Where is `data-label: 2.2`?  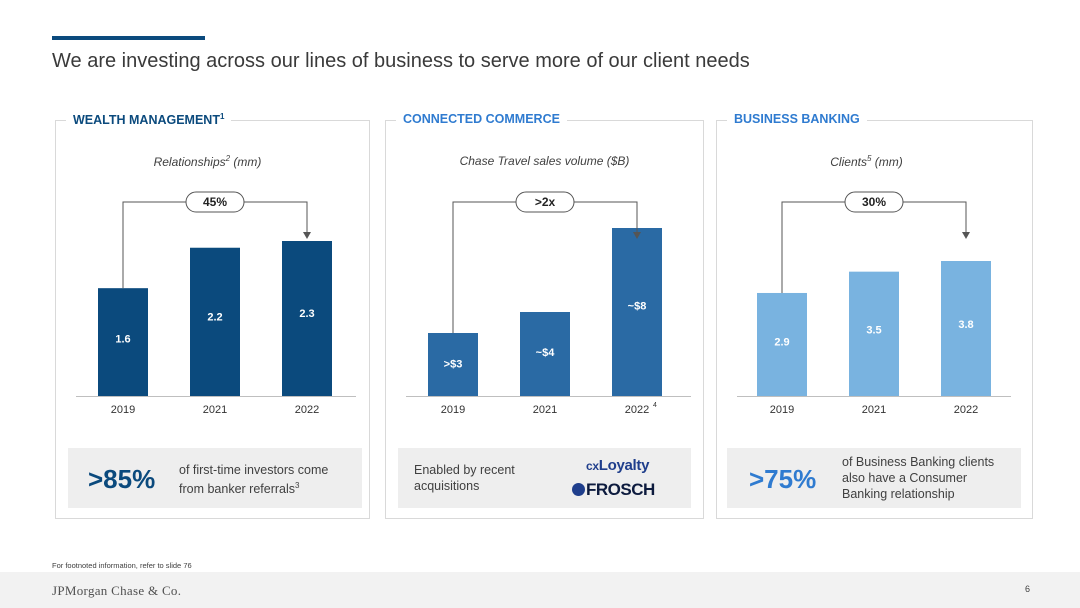
data-label: 2.2 is located at coordinates (214, 317).